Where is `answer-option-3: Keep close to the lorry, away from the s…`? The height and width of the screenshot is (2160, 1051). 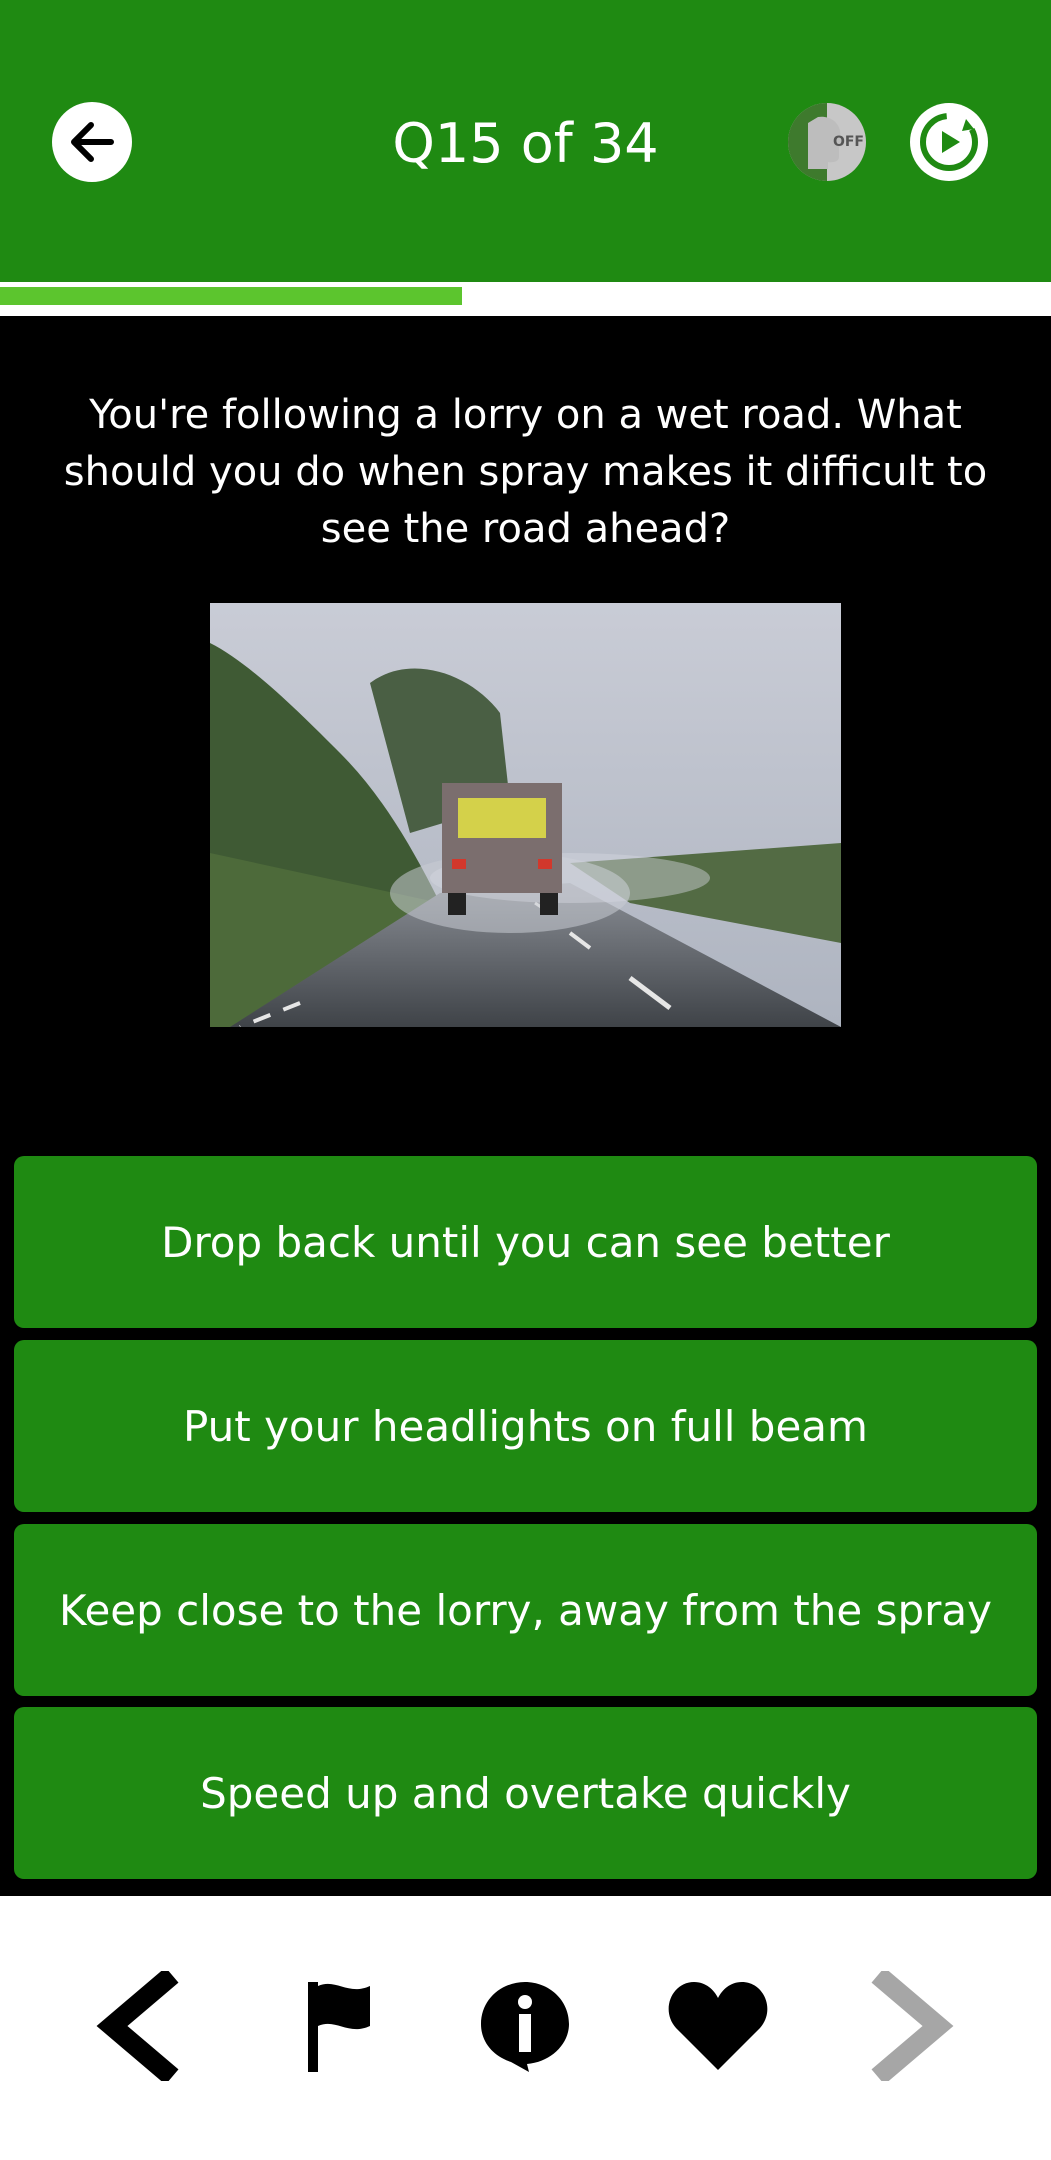
answer-option-3: Keep close to the lorry, away from the s… is located at coordinates (525, 1610).